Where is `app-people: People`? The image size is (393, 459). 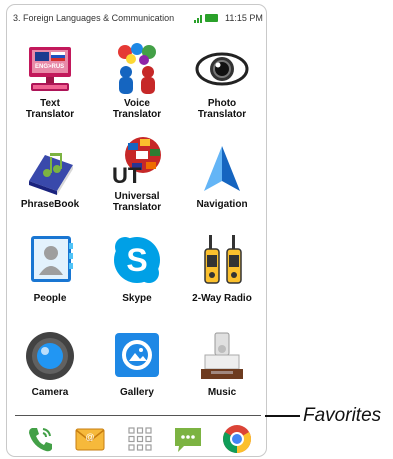
app-people: People is located at coordinates (50, 268).